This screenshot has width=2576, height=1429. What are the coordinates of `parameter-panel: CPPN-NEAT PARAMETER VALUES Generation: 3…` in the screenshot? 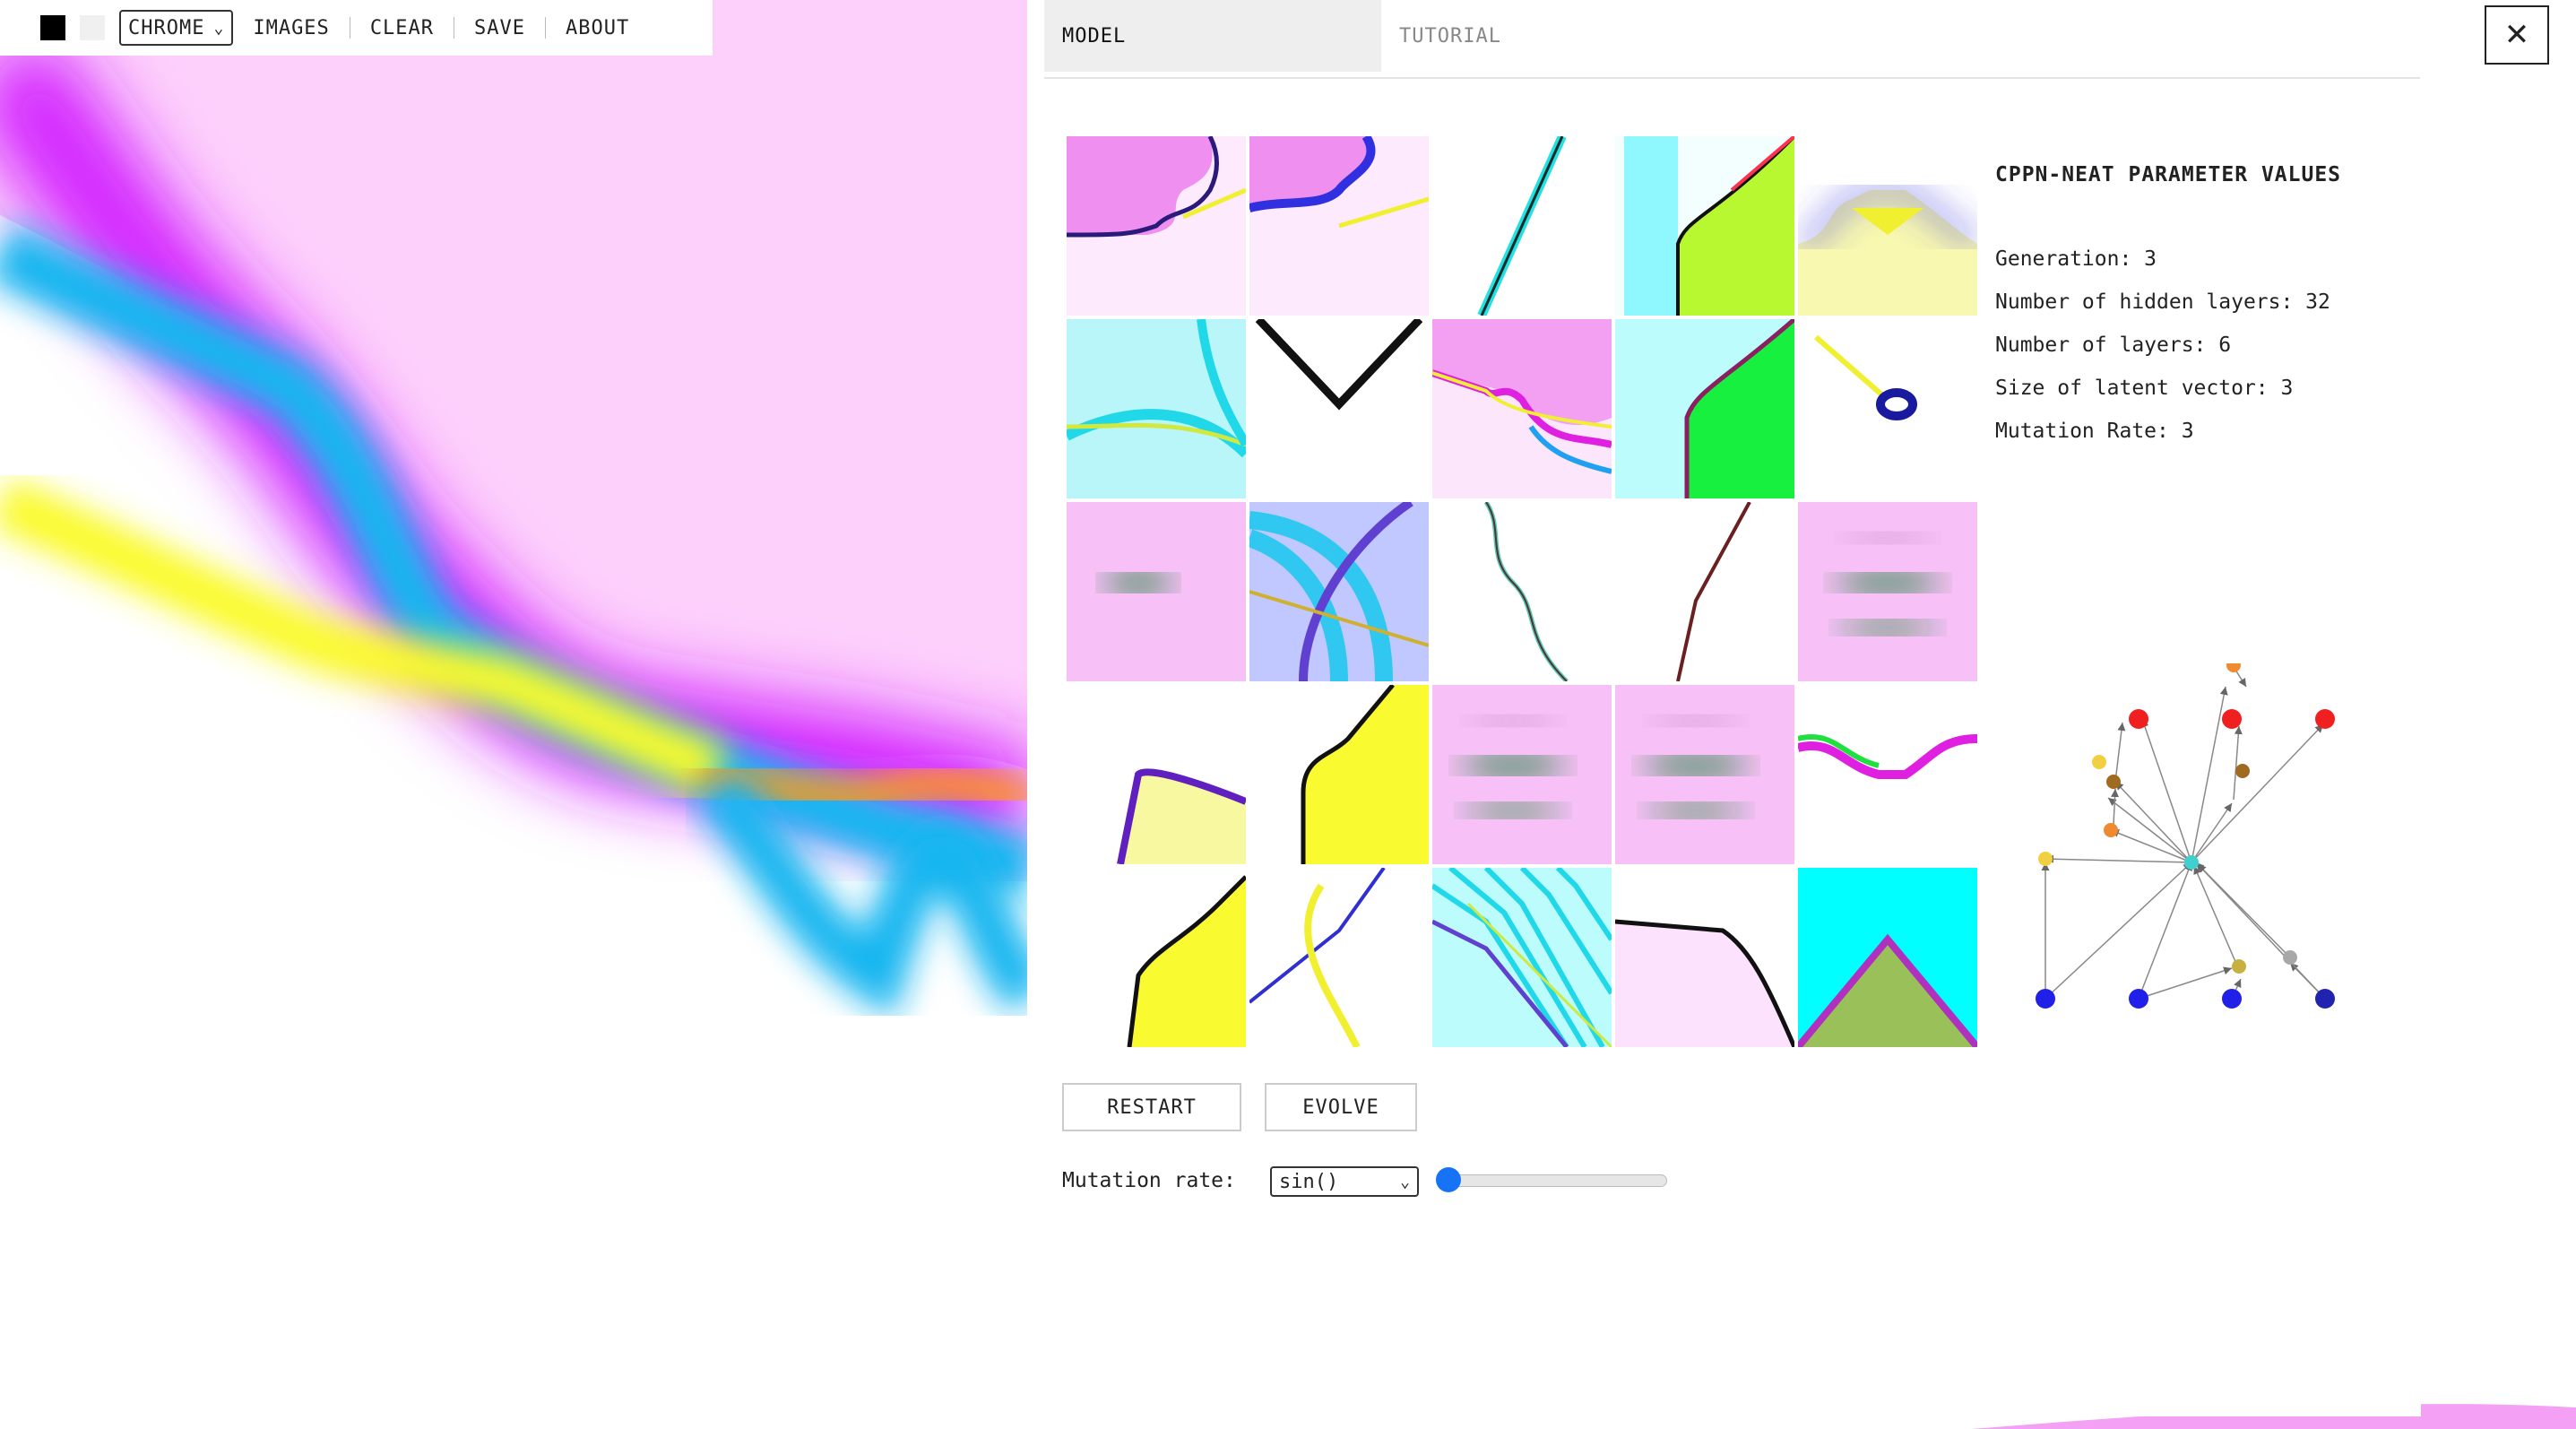 It's located at (2183, 313).